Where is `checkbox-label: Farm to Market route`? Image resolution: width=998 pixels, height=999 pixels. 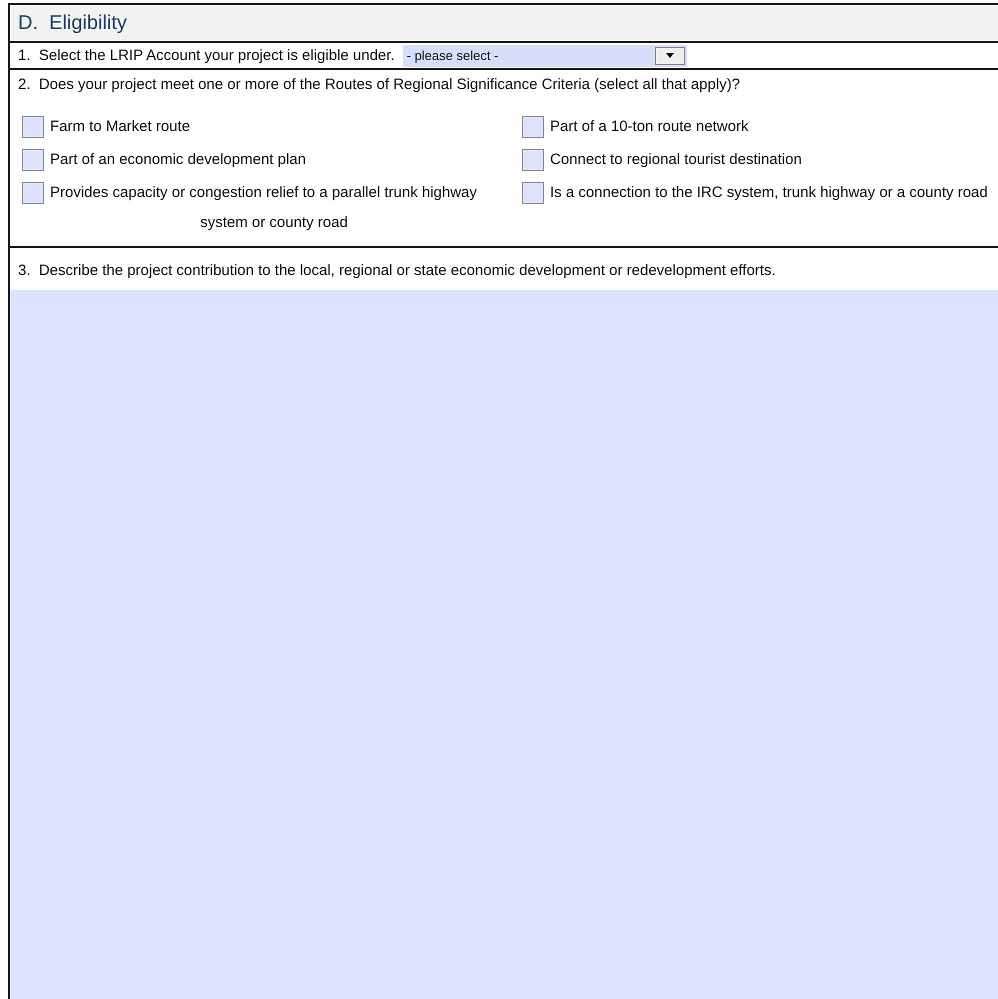 checkbox-label: Farm to Market route is located at coordinates (120, 127).